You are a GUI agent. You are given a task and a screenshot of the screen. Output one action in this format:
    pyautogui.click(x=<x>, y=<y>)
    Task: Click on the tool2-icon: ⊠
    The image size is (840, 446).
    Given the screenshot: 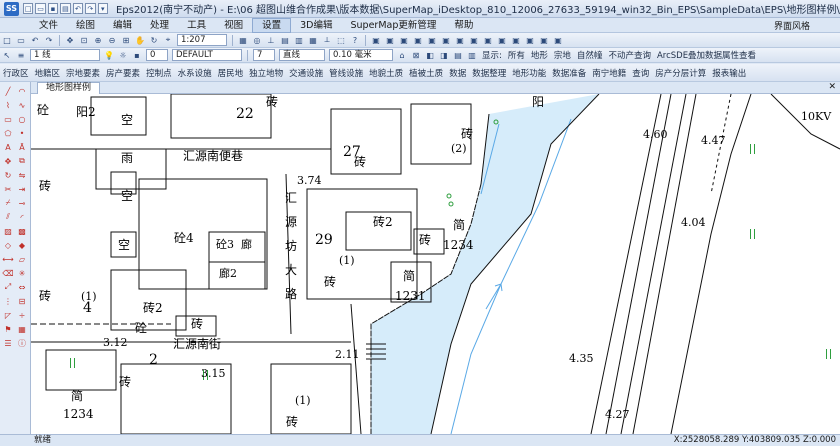 What is the action you would take?
    pyautogui.click(x=416, y=55)
    